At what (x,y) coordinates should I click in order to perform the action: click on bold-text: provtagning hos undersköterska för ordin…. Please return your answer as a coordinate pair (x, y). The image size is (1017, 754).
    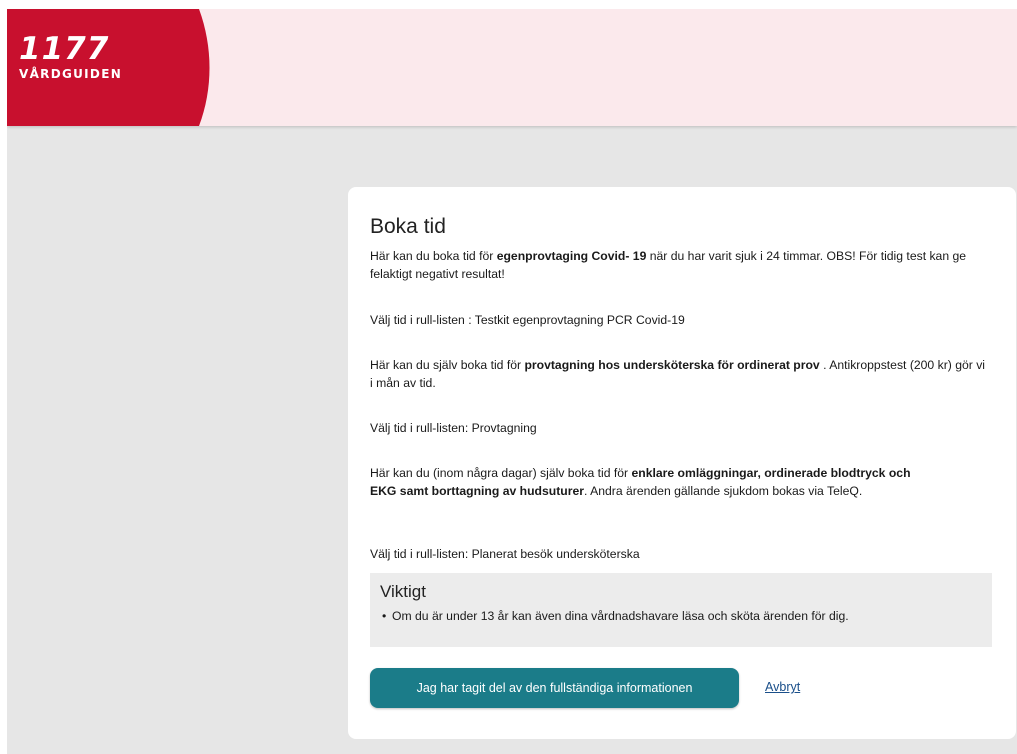
    Looking at the image, I should click on (672, 365).